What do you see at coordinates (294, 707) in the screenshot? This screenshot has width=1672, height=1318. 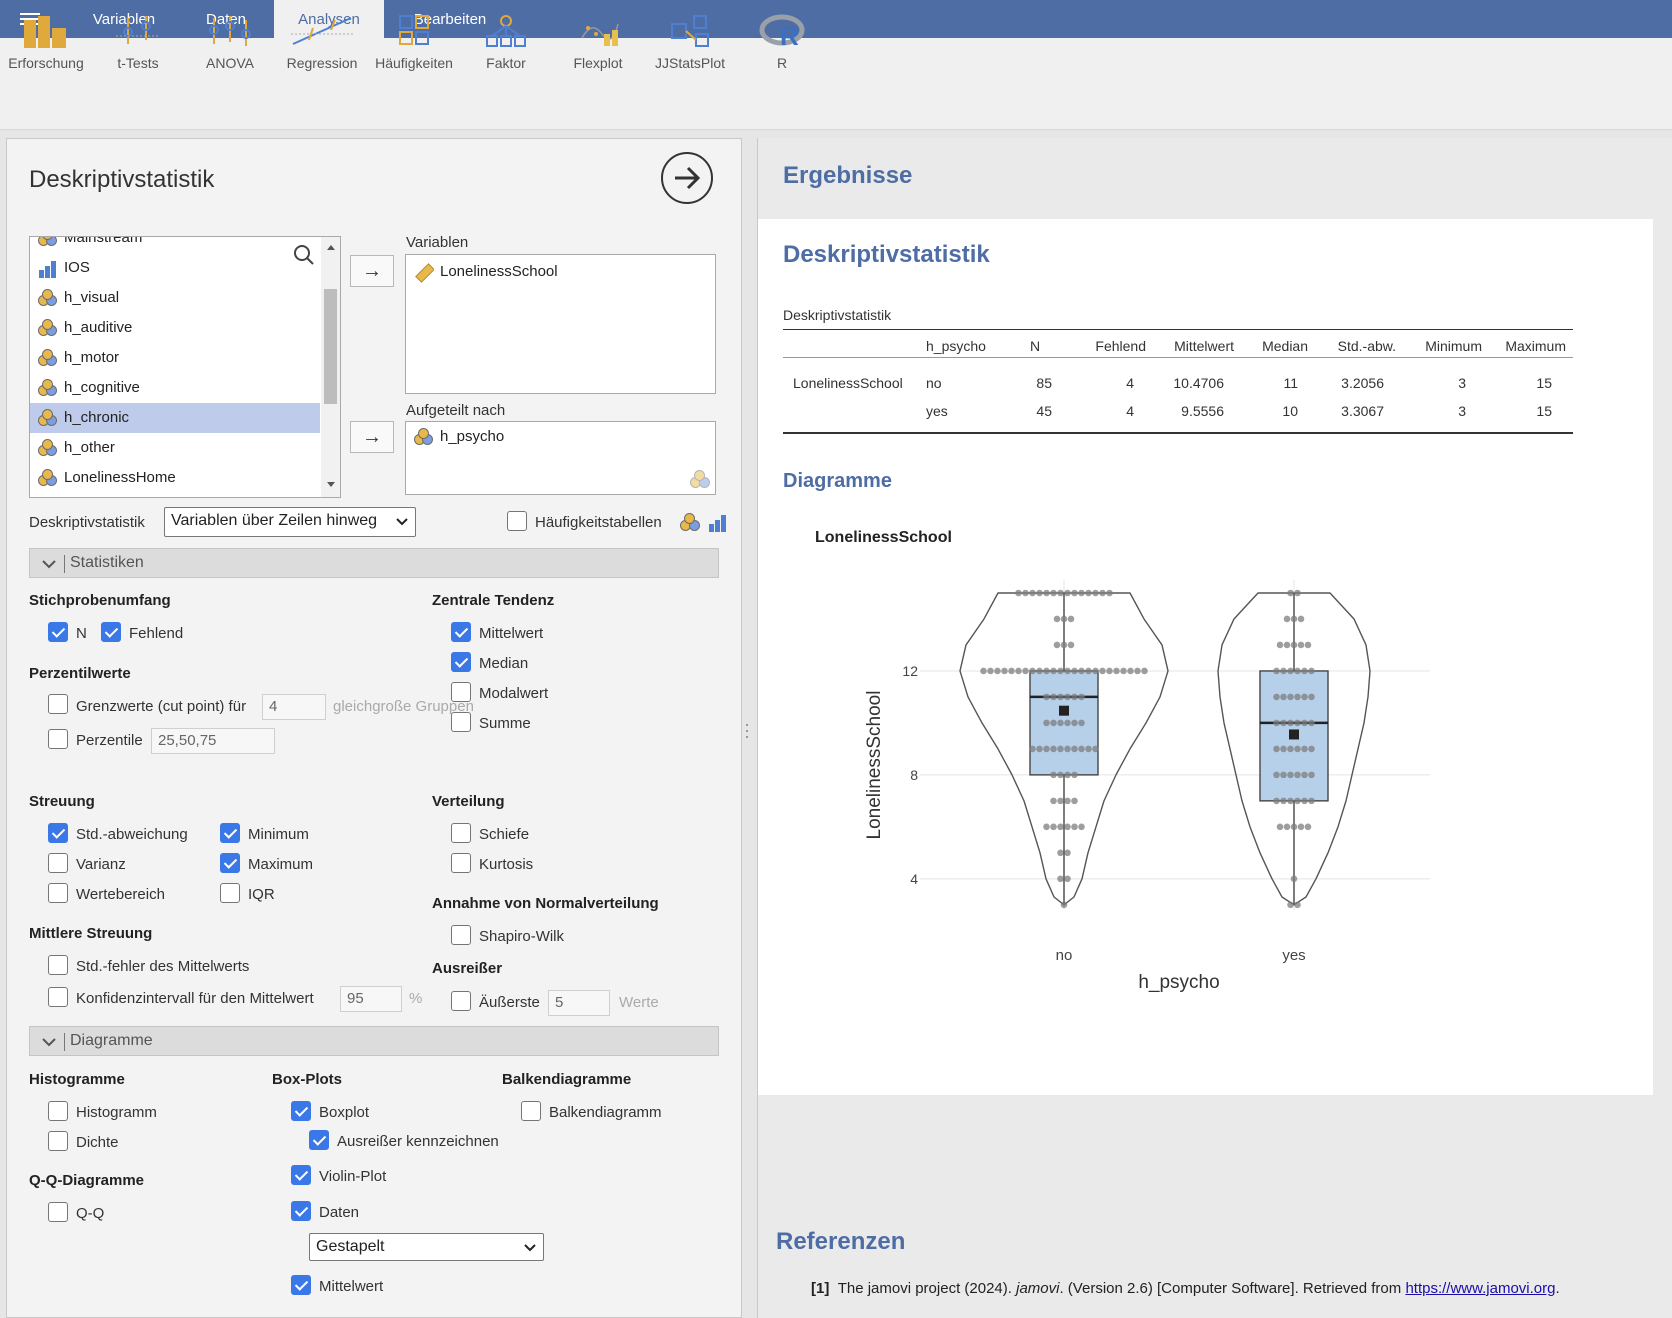 I see `cut-points-input: 4` at bounding box center [294, 707].